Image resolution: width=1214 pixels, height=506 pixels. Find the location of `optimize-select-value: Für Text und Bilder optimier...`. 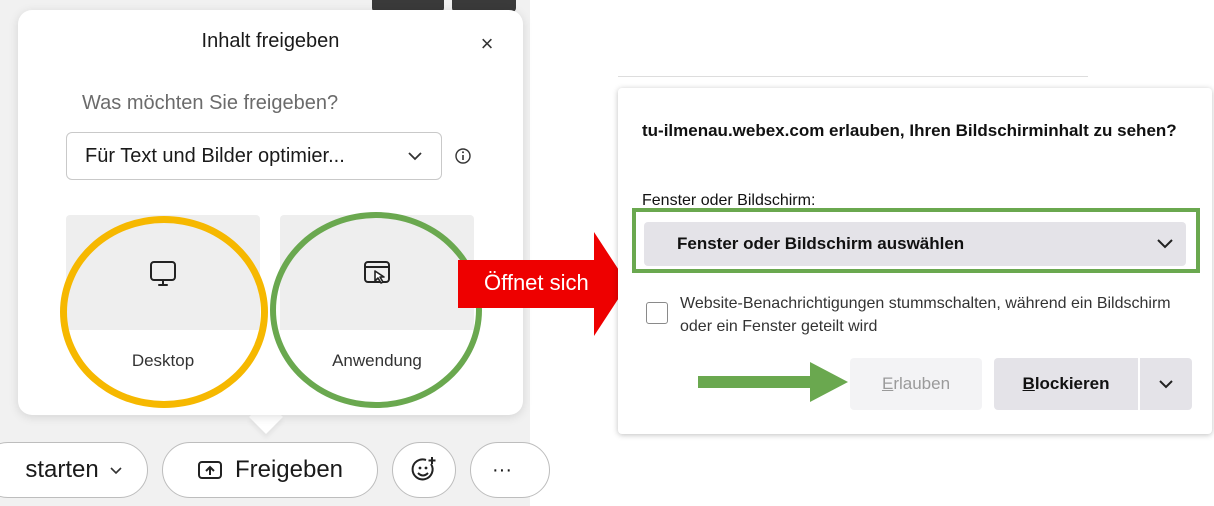

optimize-select-value: Für Text und Bilder optimier... is located at coordinates (215, 155).